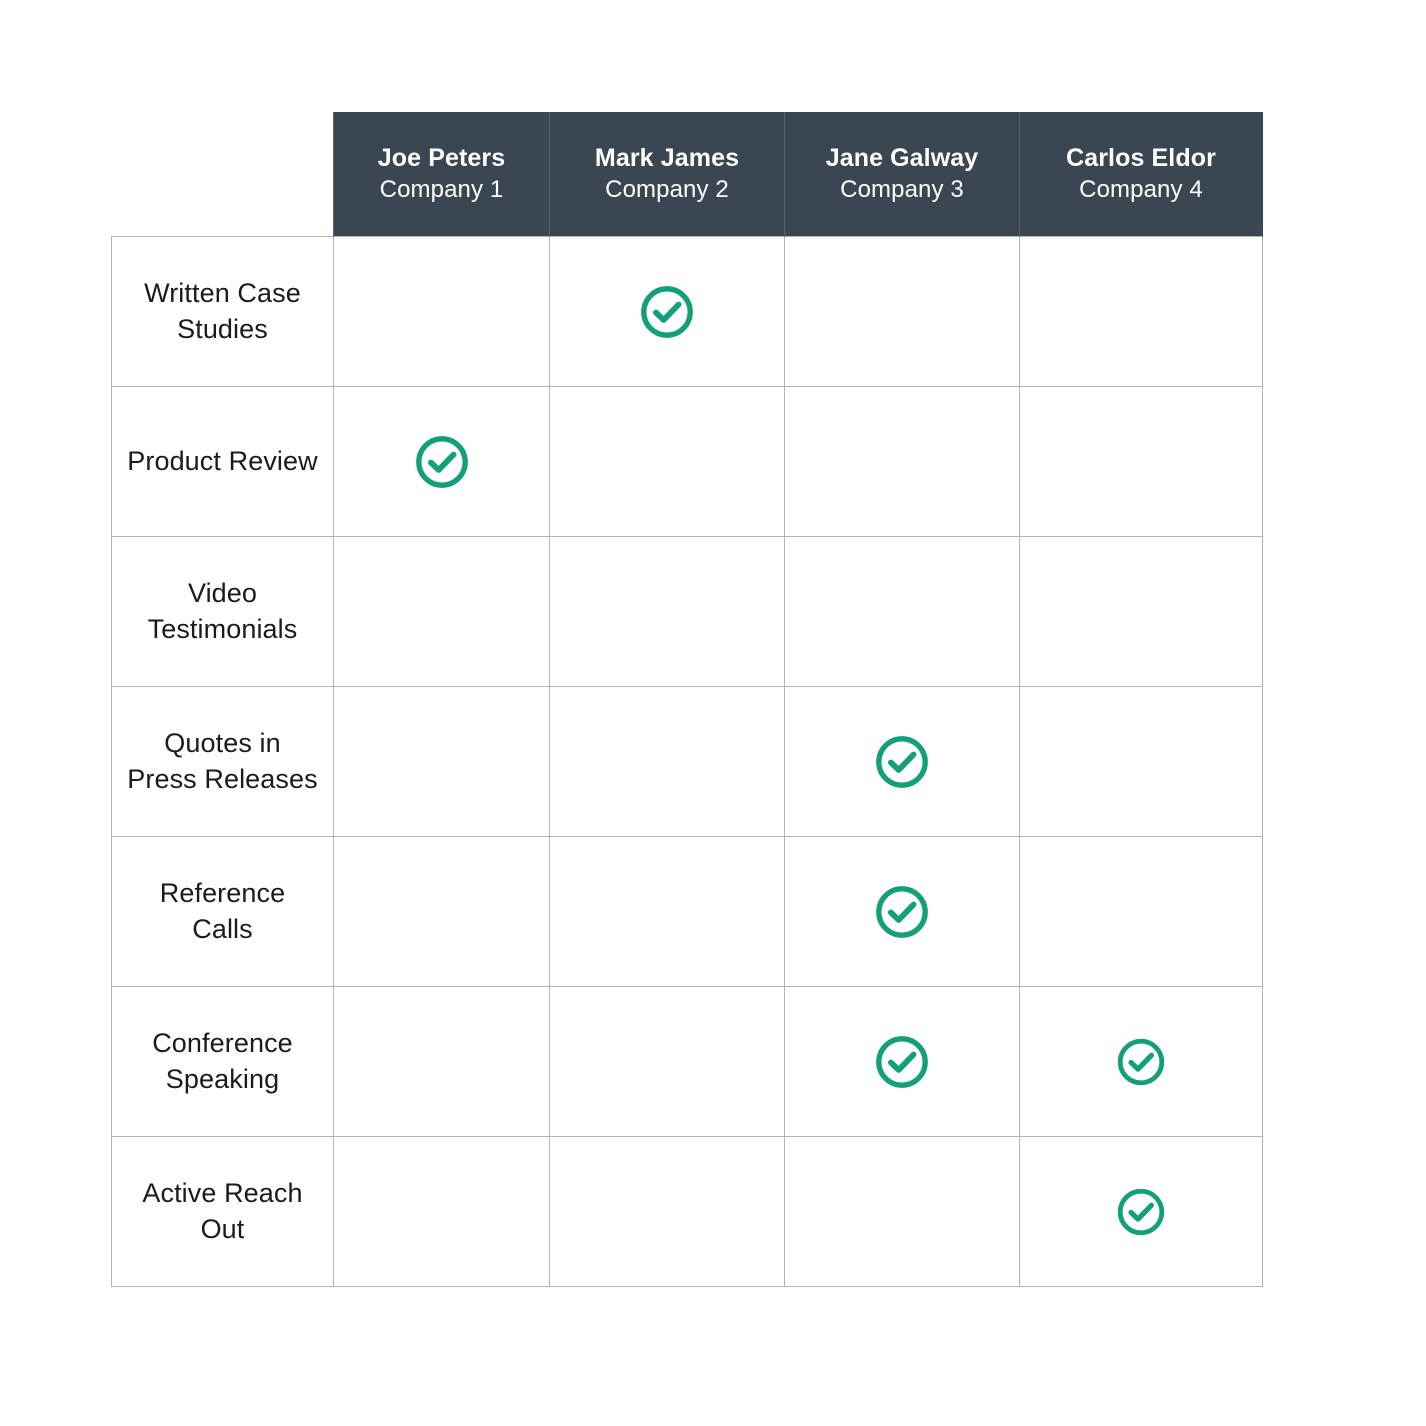 The width and height of the screenshot is (1426, 1426). Describe the element at coordinates (222, 311) in the screenshot. I see `row-label-0: Written Case Studies` at that location.